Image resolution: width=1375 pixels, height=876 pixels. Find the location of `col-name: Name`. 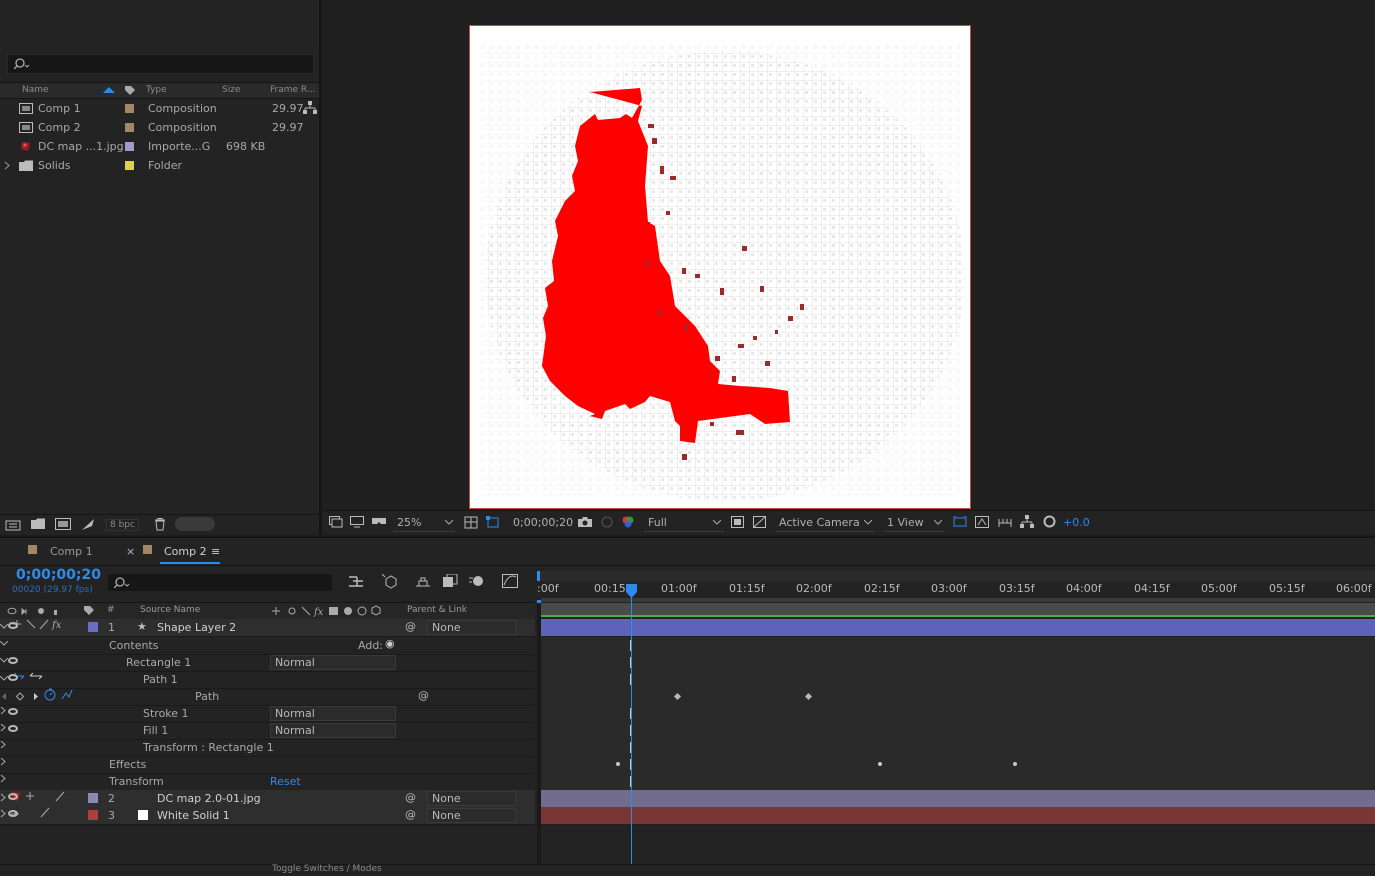

col-name: Name is located at coordinates (35, 90).